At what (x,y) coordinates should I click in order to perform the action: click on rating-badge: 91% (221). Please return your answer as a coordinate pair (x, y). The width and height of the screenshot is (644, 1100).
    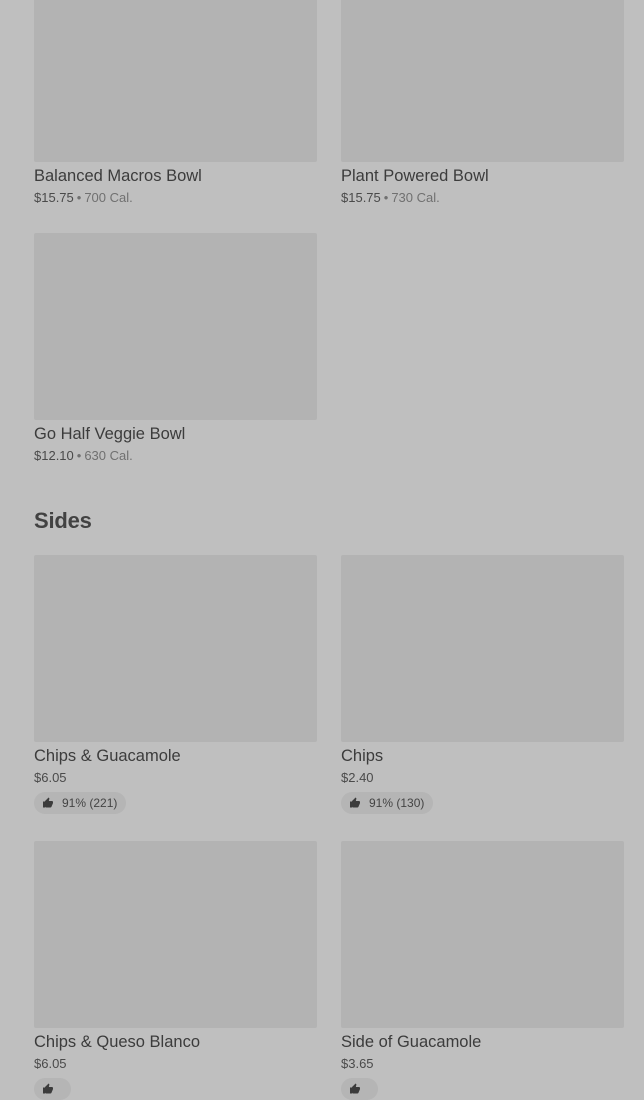
    Looking at the image, I should click on (80, 803).